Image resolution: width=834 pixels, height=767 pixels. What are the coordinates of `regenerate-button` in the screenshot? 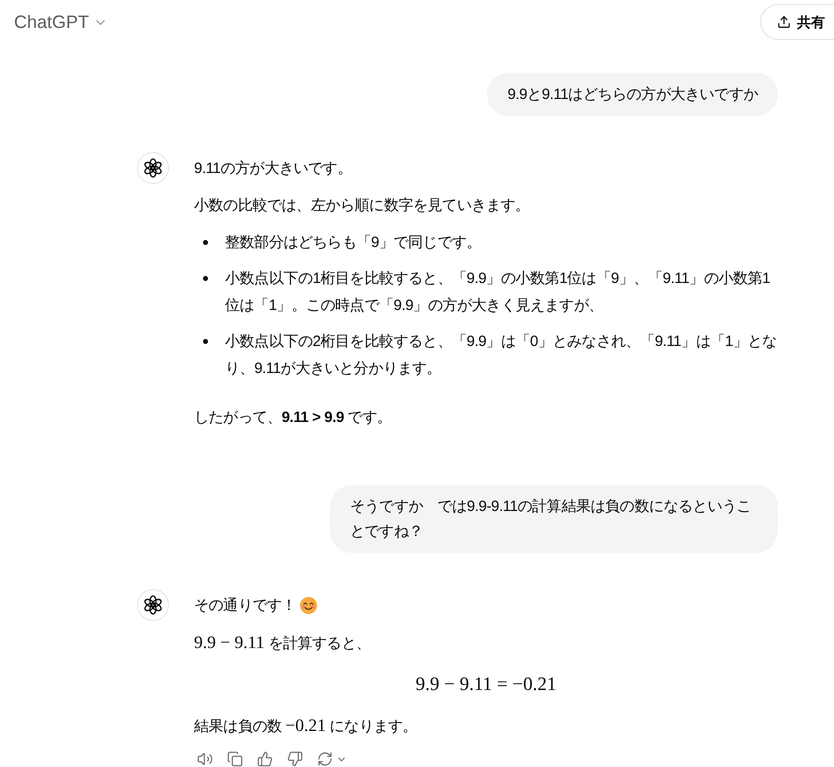 It's located at (332, 759).